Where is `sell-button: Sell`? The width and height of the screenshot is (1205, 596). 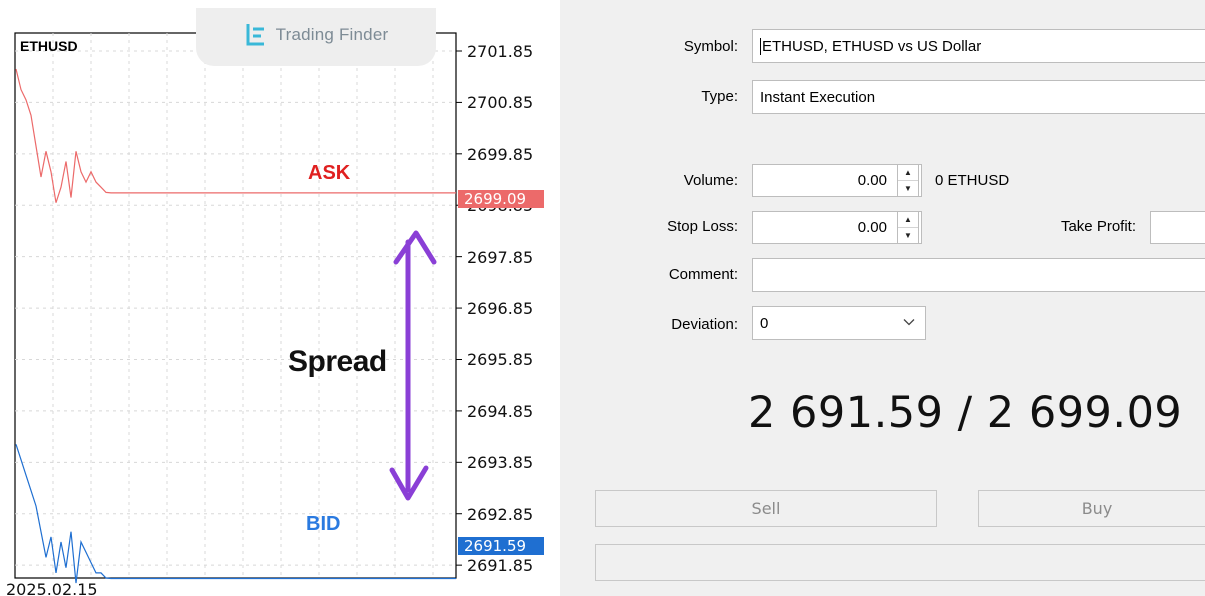 sell-button: Sell is located at coordinates (766, 508).